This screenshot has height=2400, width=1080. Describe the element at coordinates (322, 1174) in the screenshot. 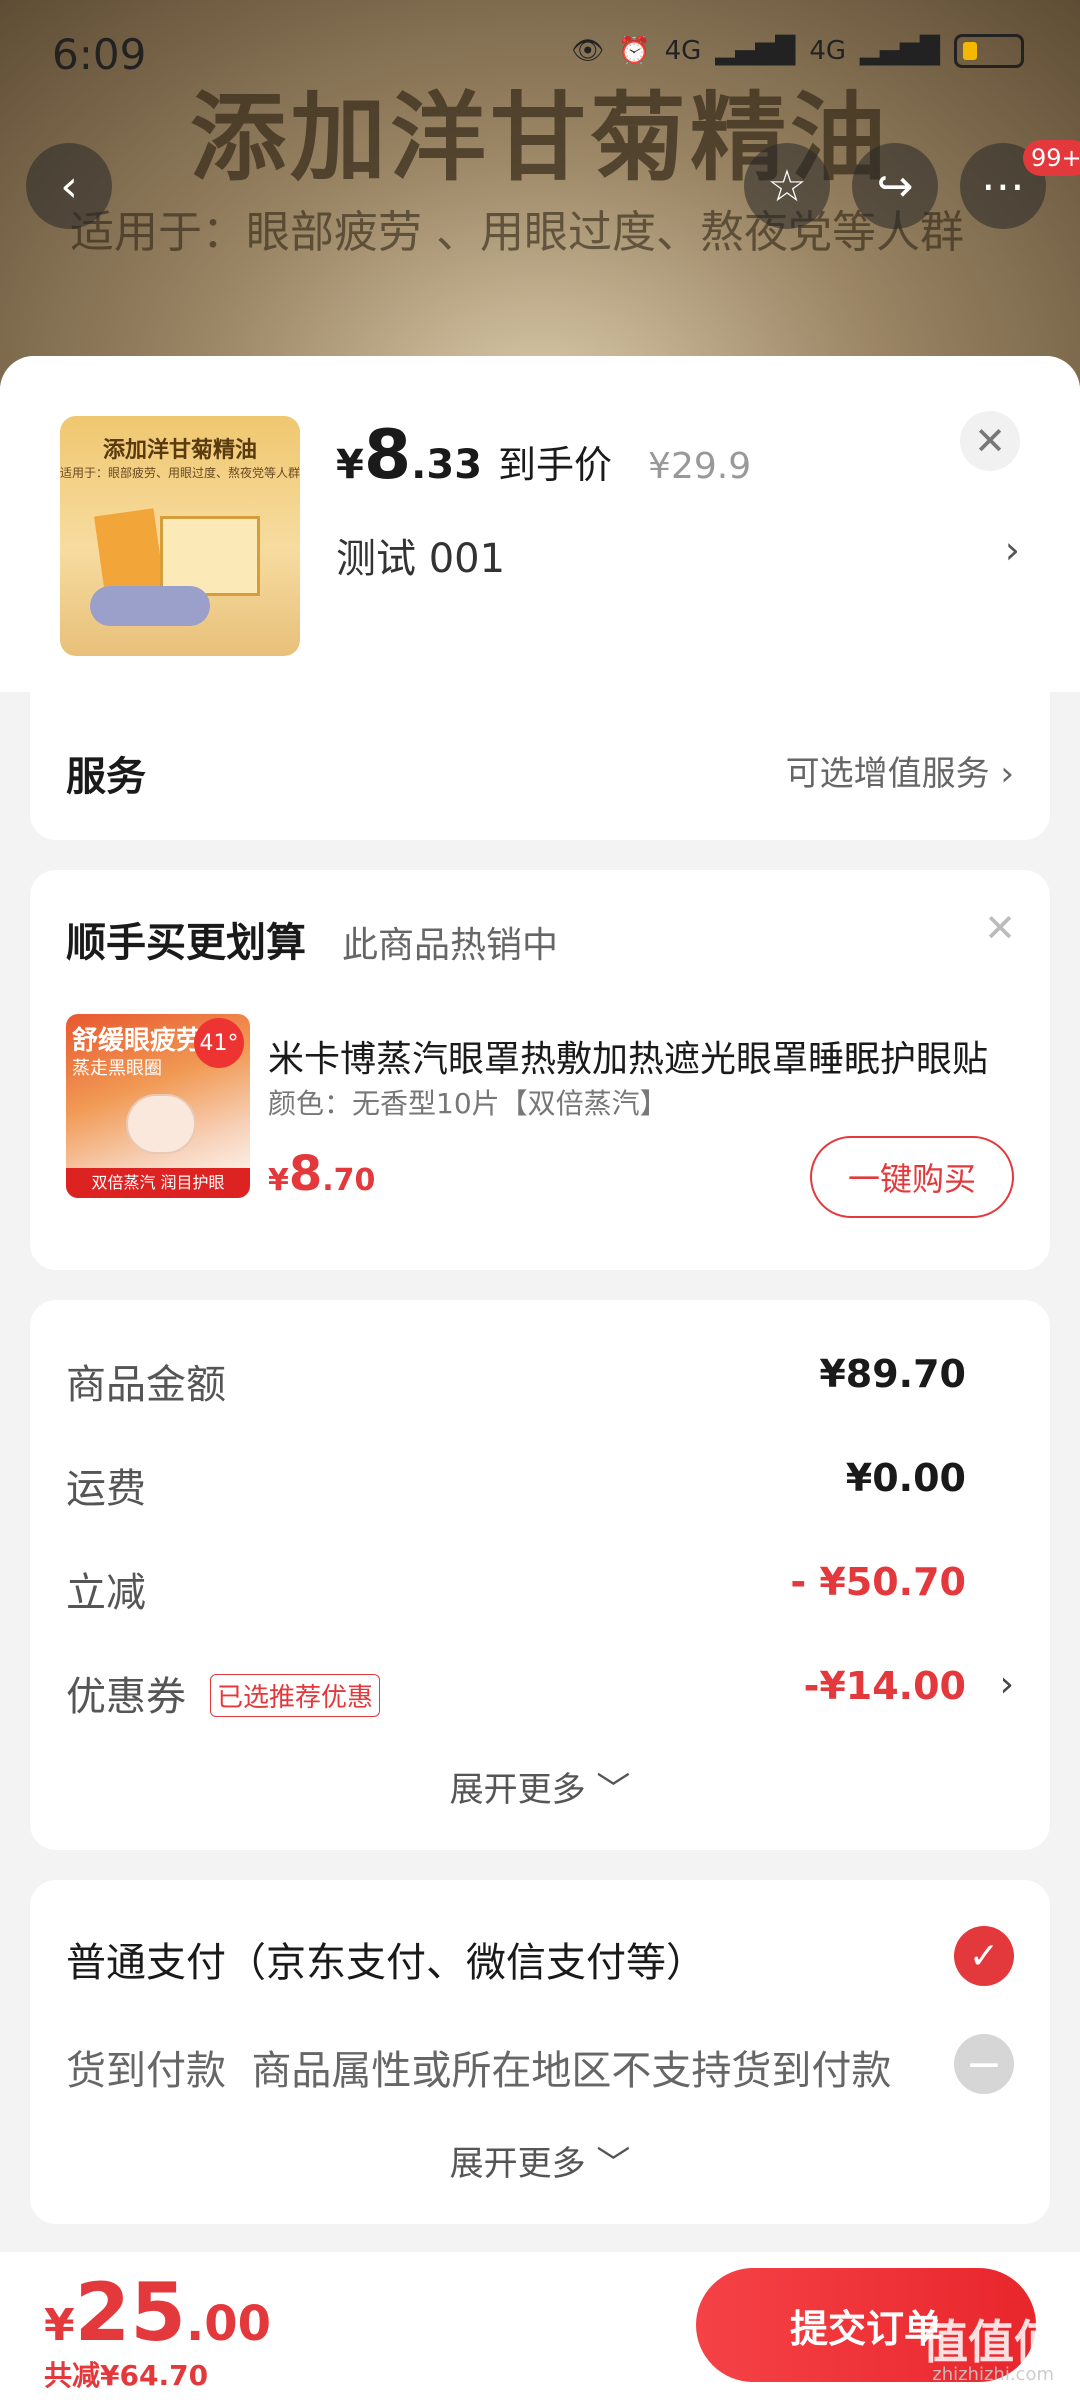

I see `bundle-item-price: ¥8.70` at that location.